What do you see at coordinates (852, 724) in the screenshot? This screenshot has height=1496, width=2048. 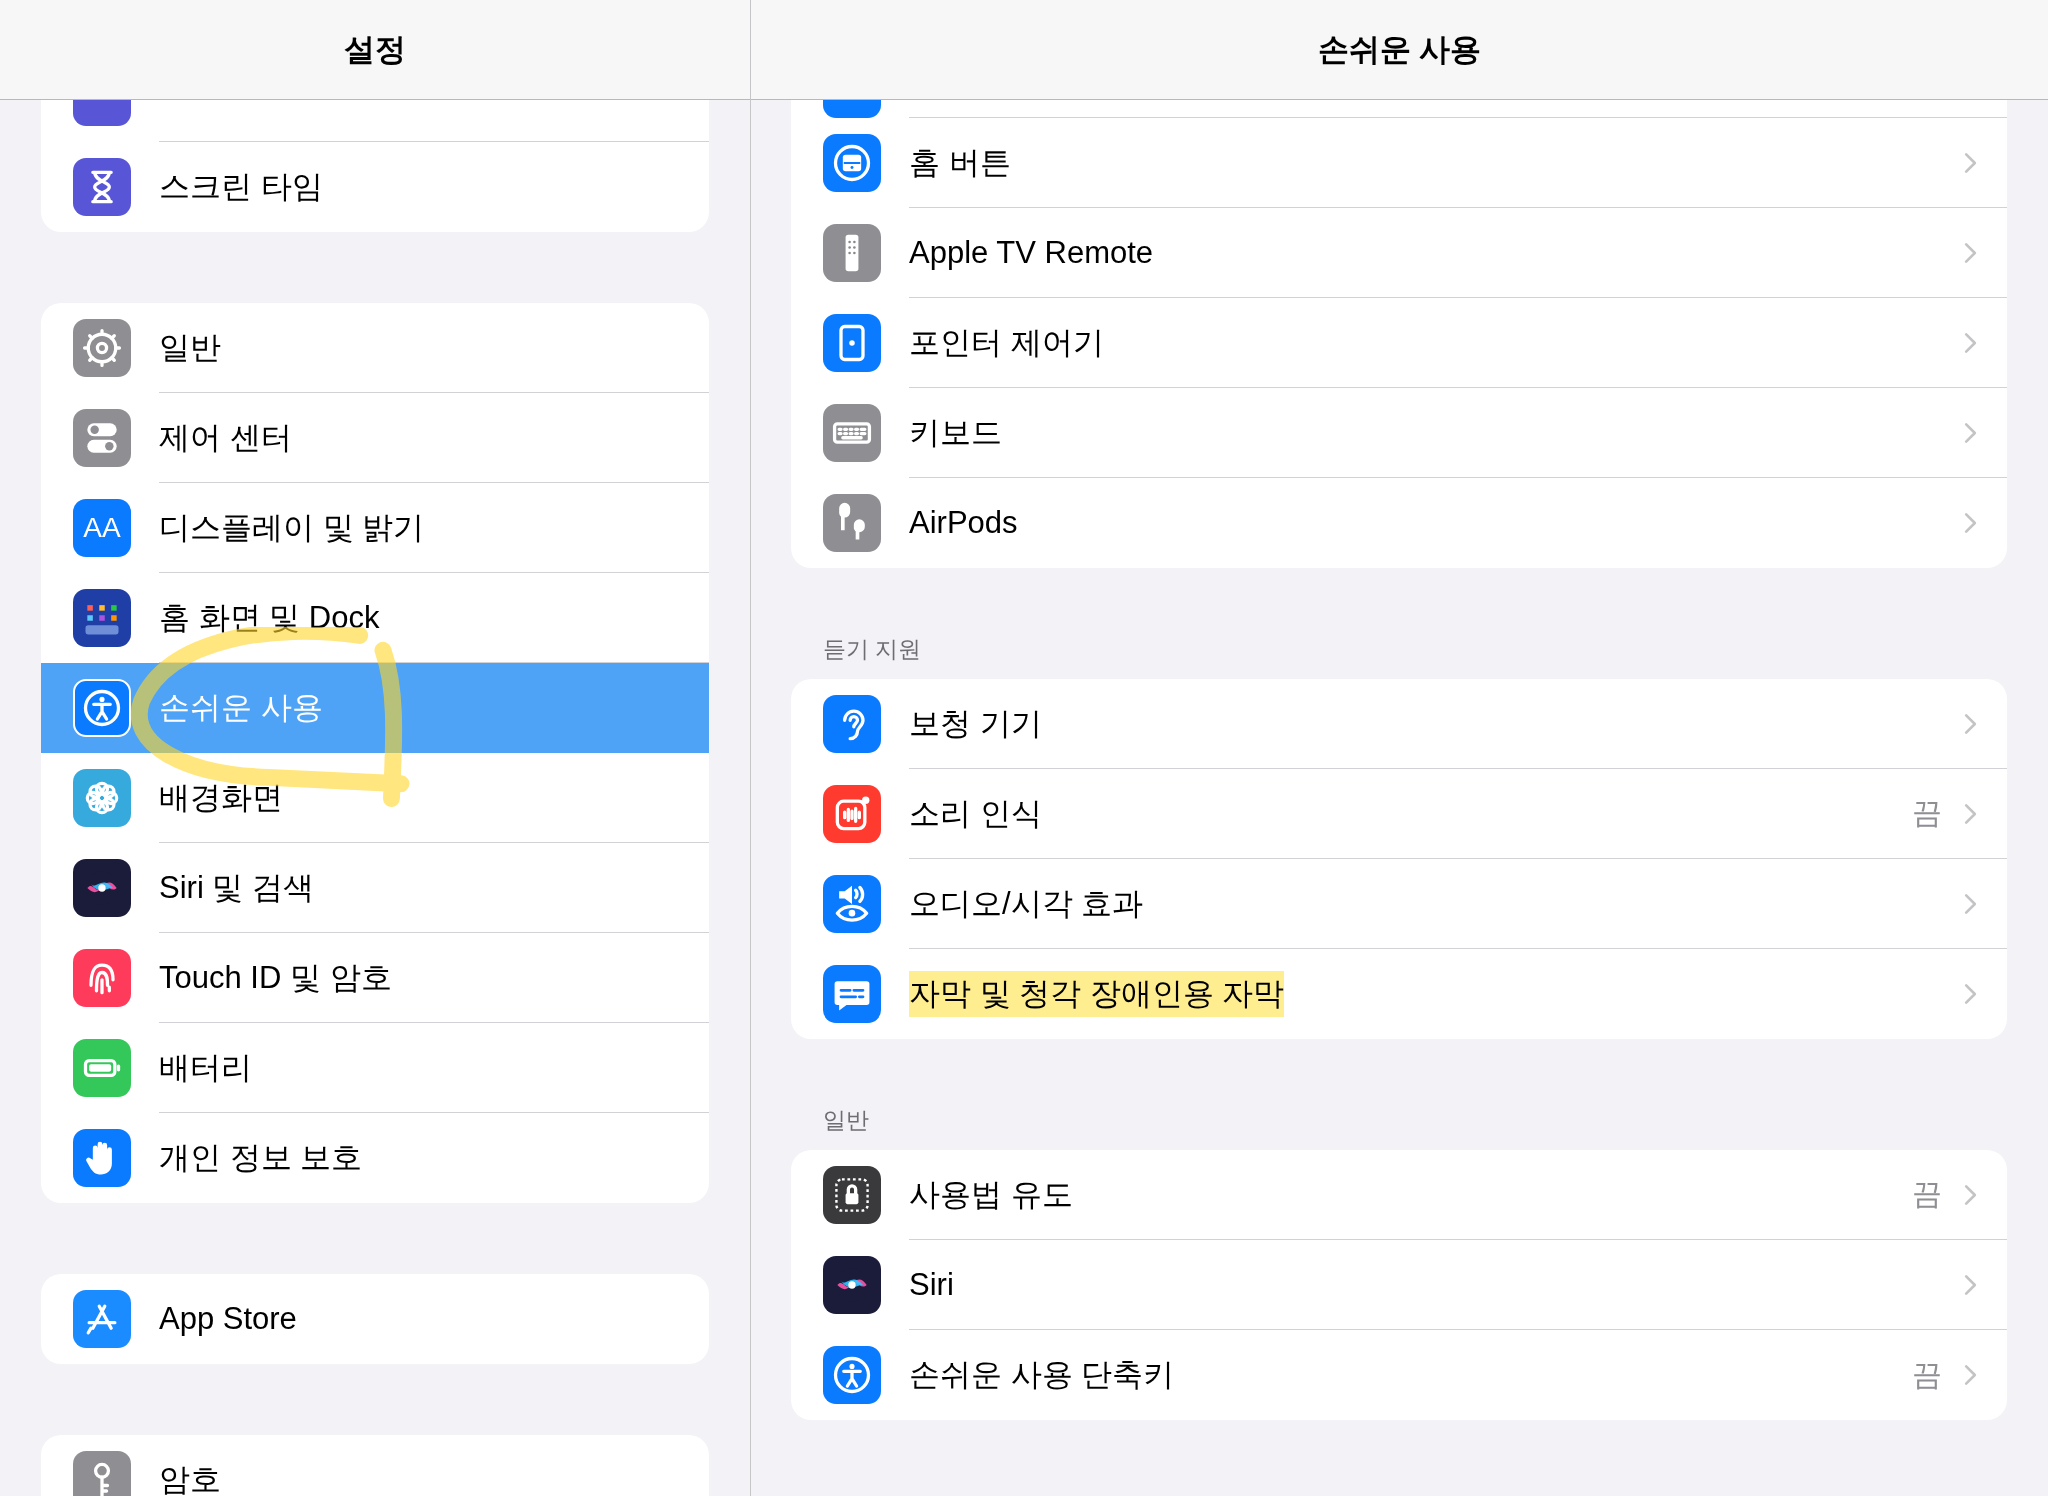 I see `ear-icon` at bounding box center [852, 724].